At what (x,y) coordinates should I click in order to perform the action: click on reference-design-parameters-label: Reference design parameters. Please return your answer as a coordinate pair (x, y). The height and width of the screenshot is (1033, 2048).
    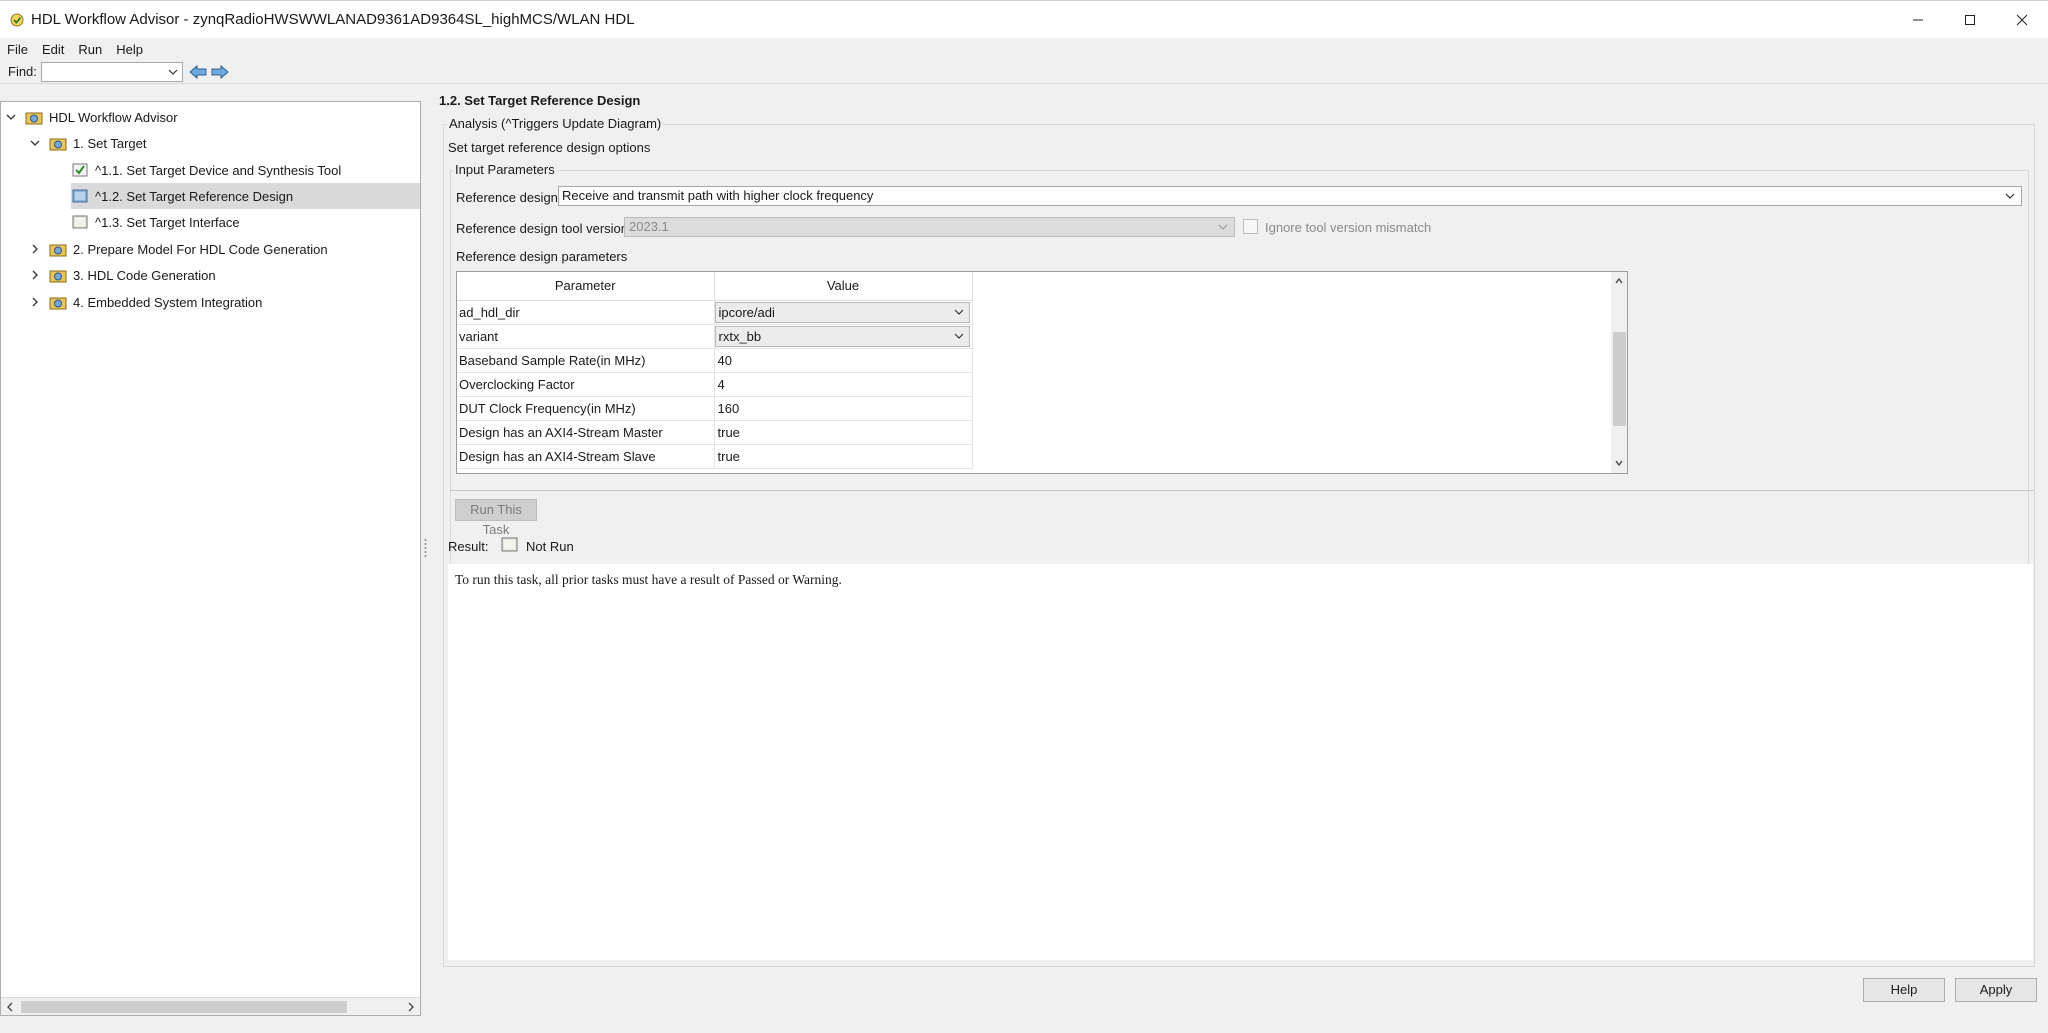
    Looking at the image, I should click on (542, 256).